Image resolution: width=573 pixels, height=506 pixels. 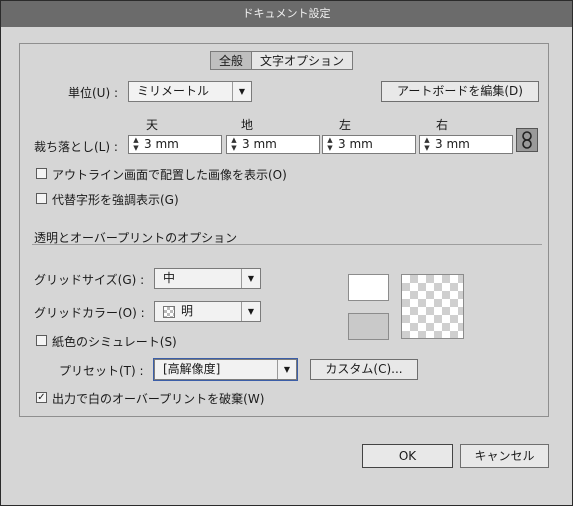 What do you see at coordinates (344, 125) in the screenshot?
I see `bleed-left-header: 左` at bounding box center [344, 125].